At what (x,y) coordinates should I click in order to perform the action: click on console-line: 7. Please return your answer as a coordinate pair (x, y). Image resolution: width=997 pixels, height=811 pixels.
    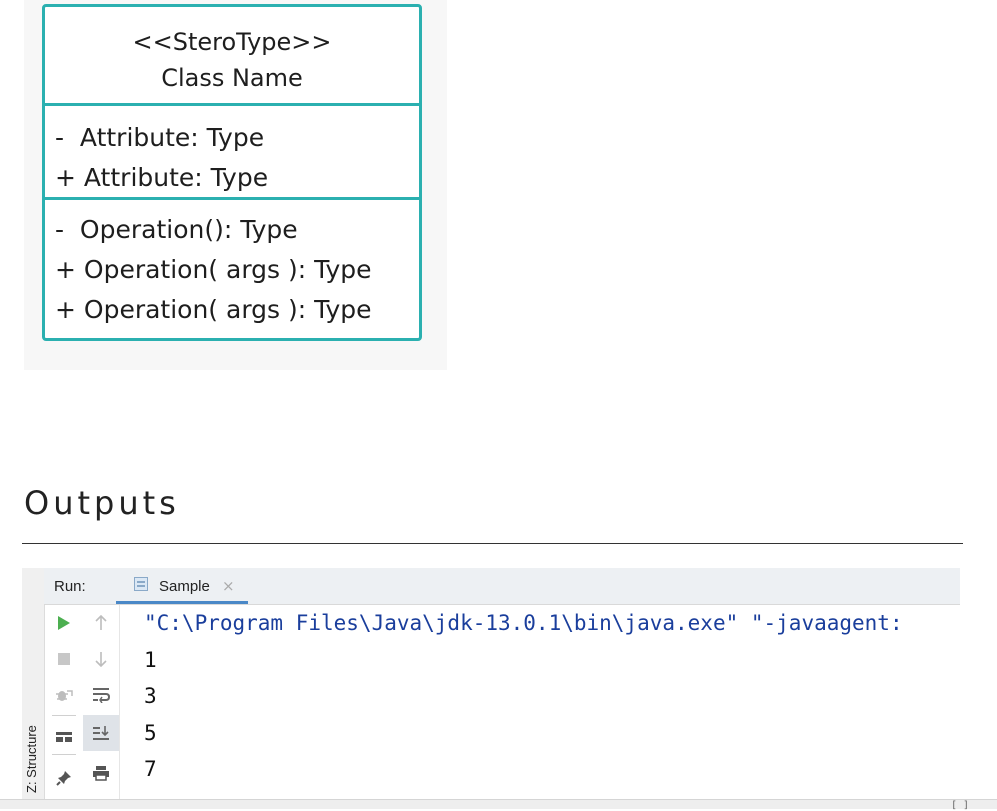
    Looking at the image, I should click on (150, 769).